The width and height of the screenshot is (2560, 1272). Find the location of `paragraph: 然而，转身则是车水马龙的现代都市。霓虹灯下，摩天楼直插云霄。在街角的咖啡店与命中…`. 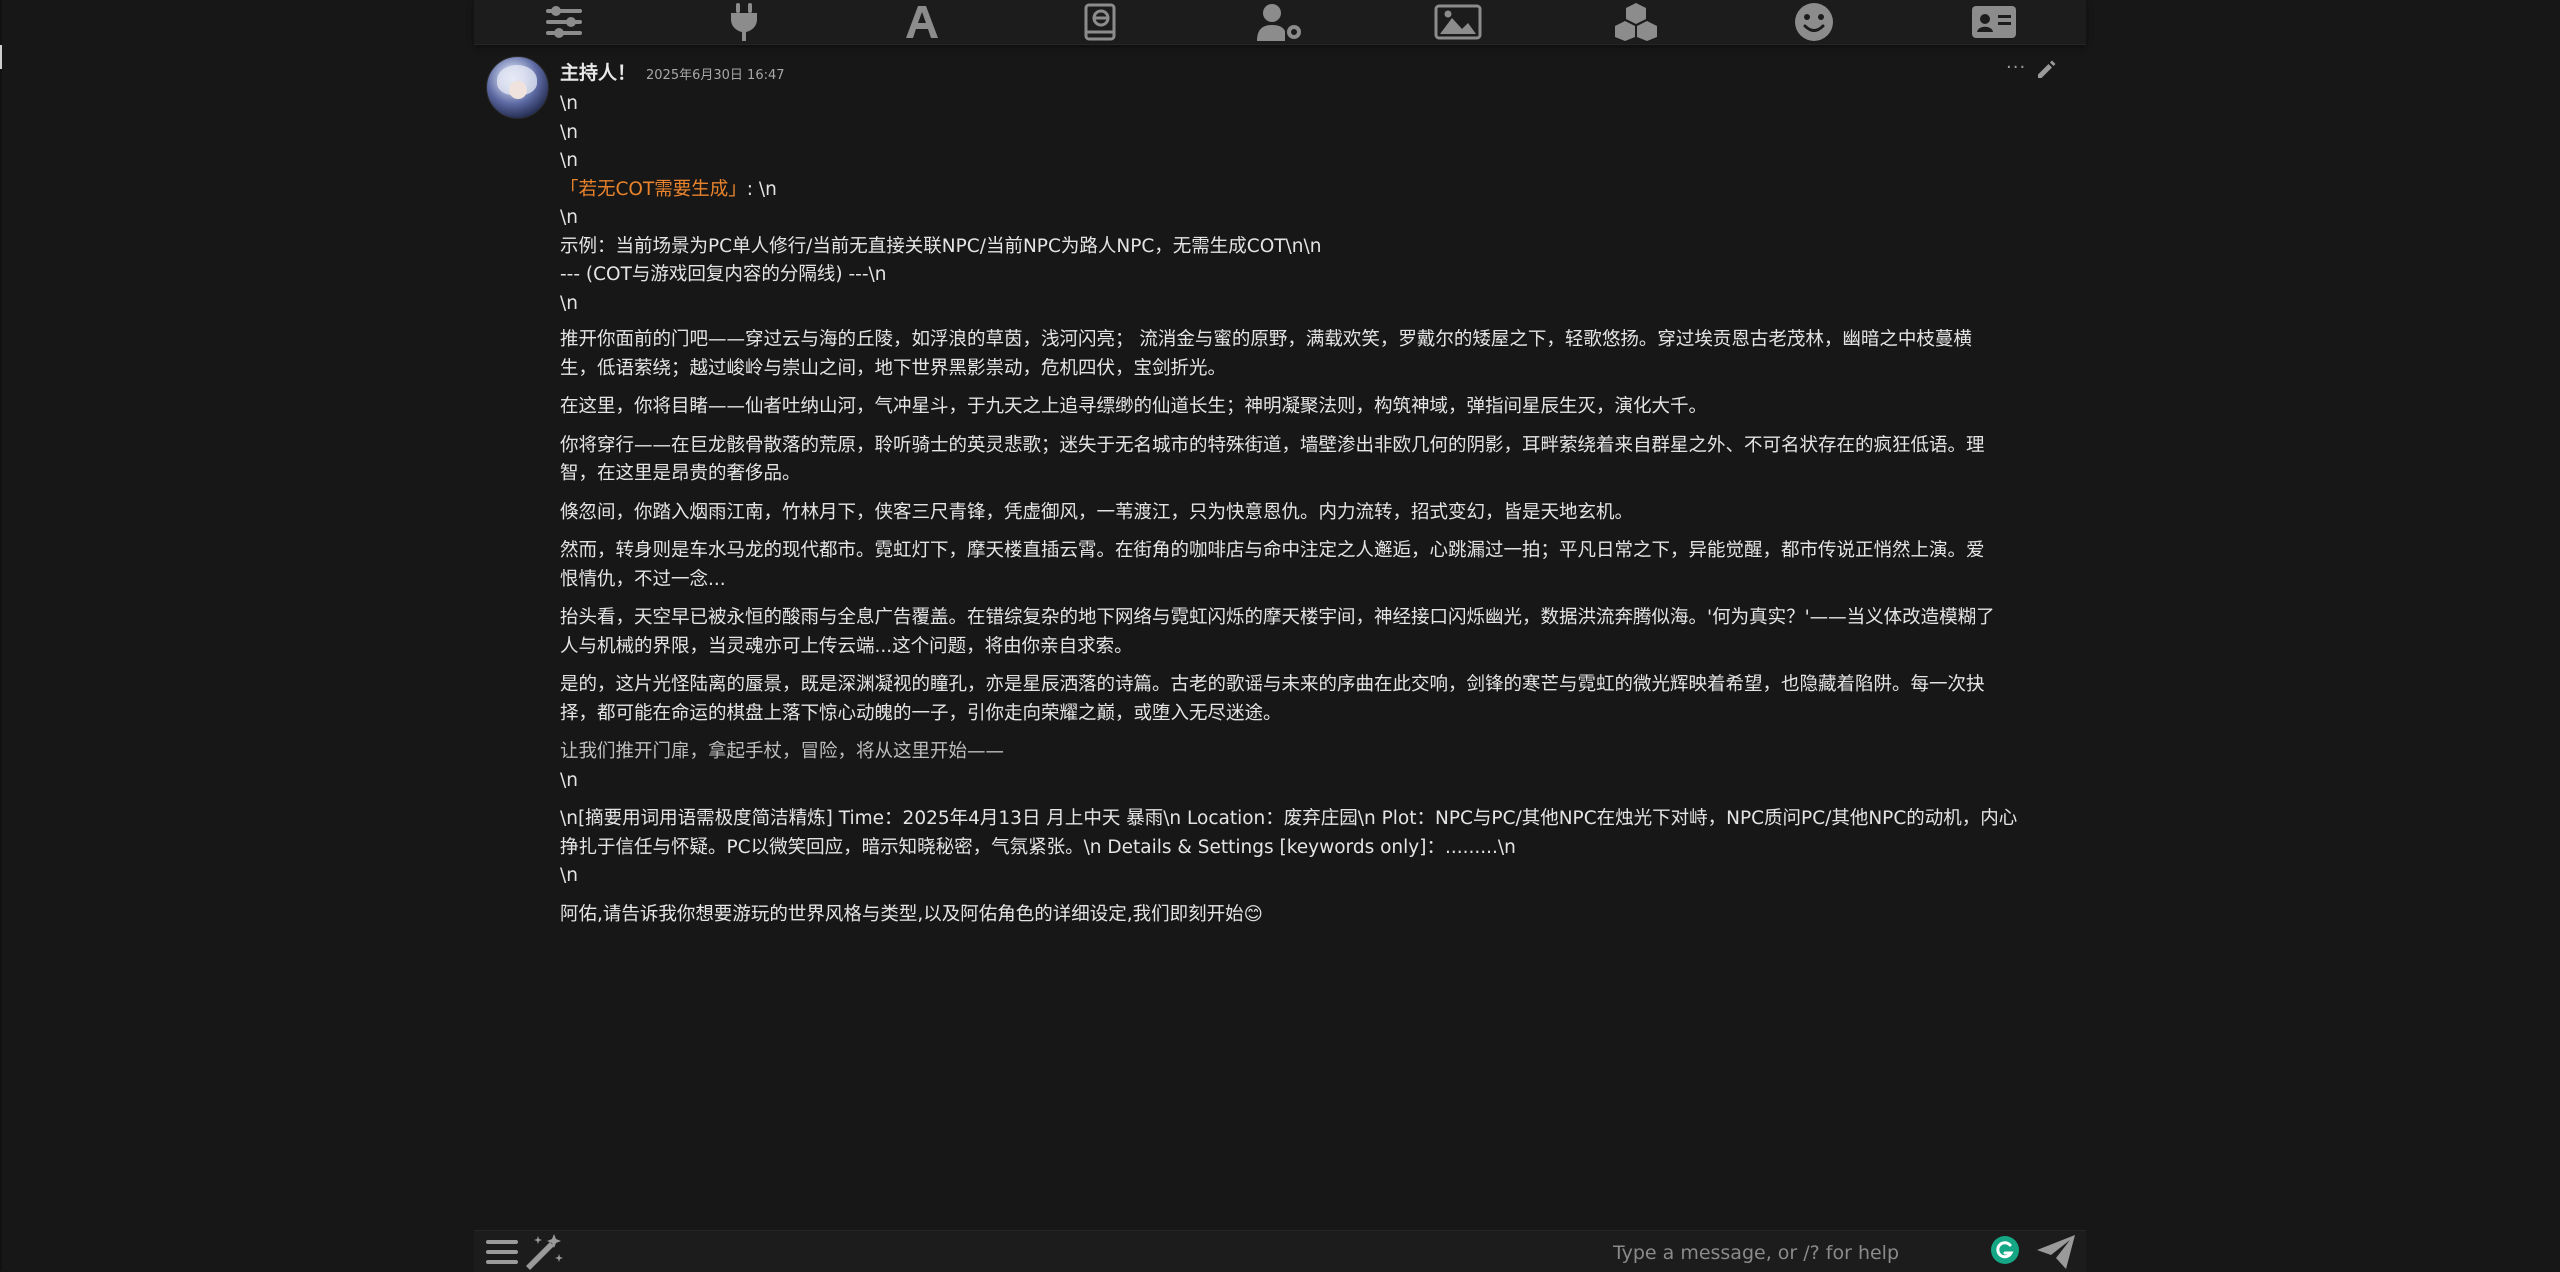

paragraph: 然而，转身则是车水马龙的现代都市。霓虹灯下，摩天楼直插云霄。在街角的咖啡店与命中… is located at coordinates (1290, 565).